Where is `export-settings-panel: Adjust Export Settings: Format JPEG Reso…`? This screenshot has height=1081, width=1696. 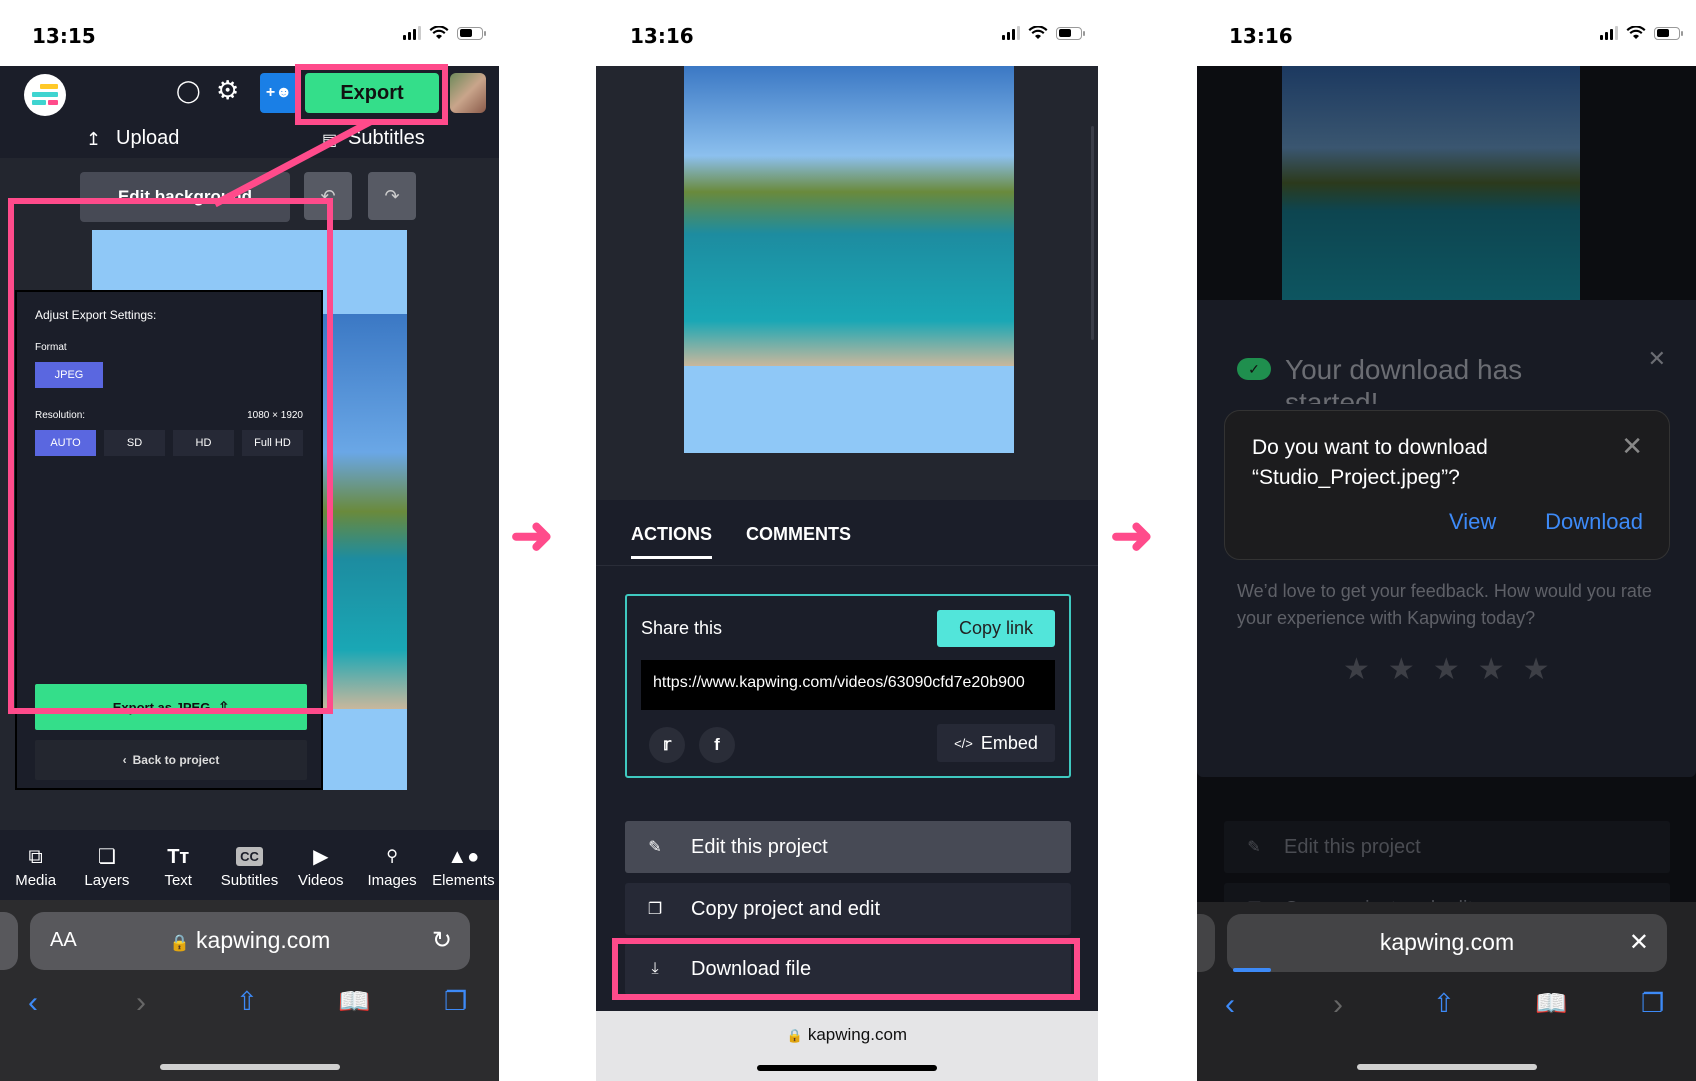
export-settings-panel: Adjust Export Settings: Format JPEG Reso… is located at coordinates (169, 540).